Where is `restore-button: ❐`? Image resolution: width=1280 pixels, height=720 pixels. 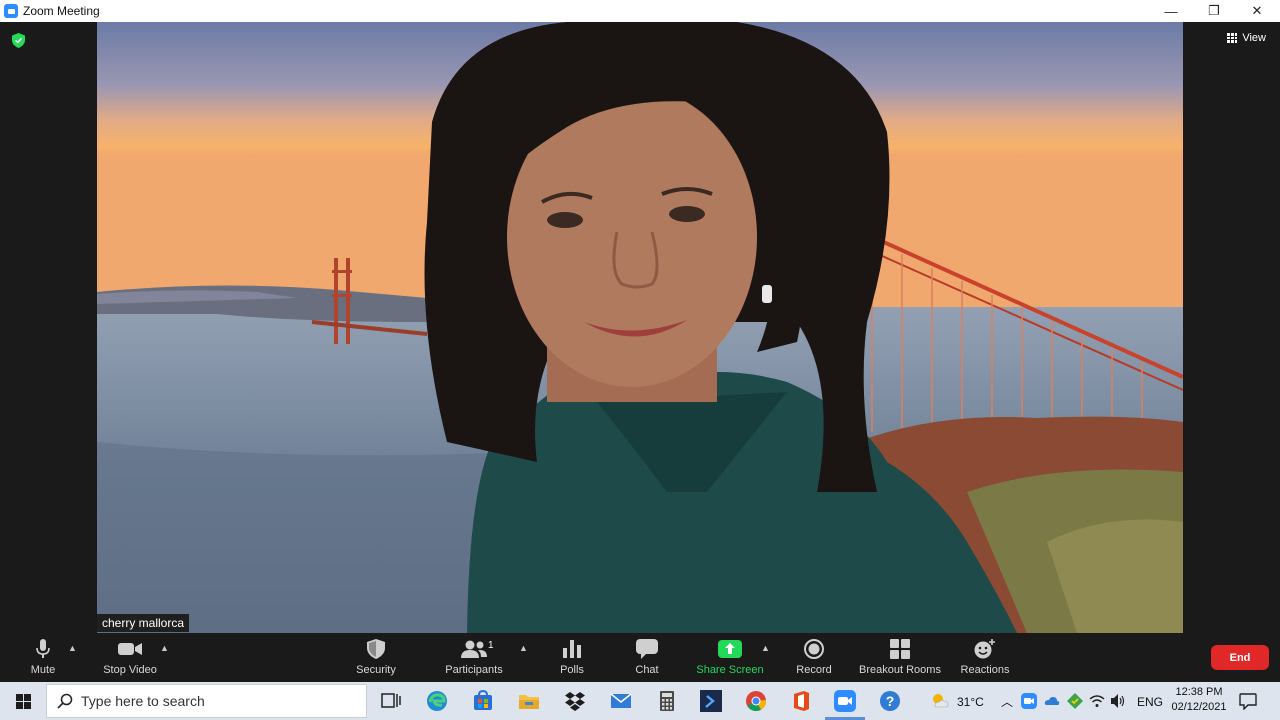
restore-button: ❐ is located at coordinates (1214, 11).